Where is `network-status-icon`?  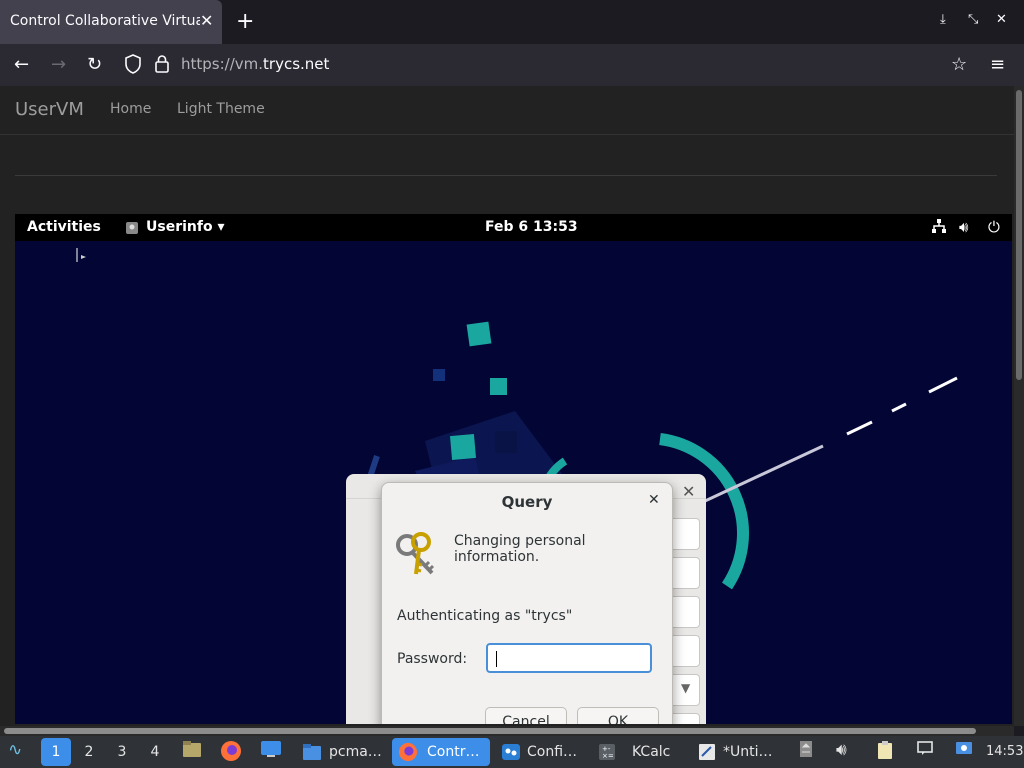 network-status-icon is located at coordinates (965, 751).